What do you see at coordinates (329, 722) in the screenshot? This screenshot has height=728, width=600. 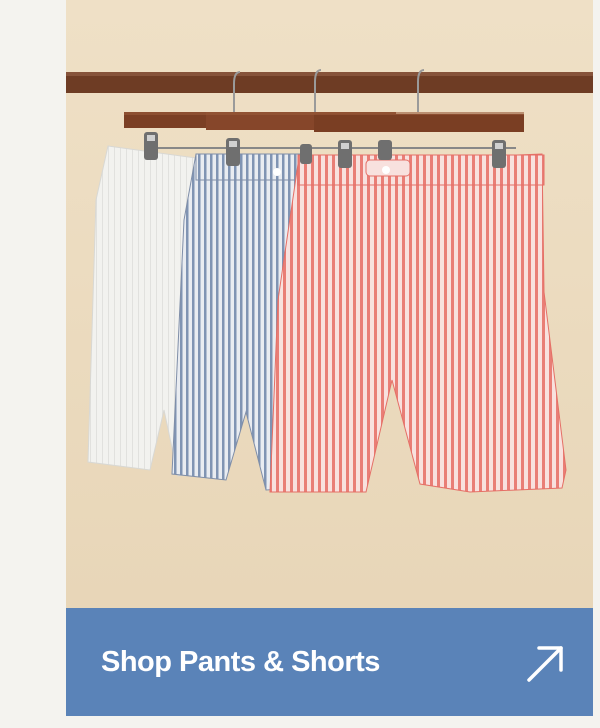 I see `card-bottom-edge` at bounding box center [329, 722].